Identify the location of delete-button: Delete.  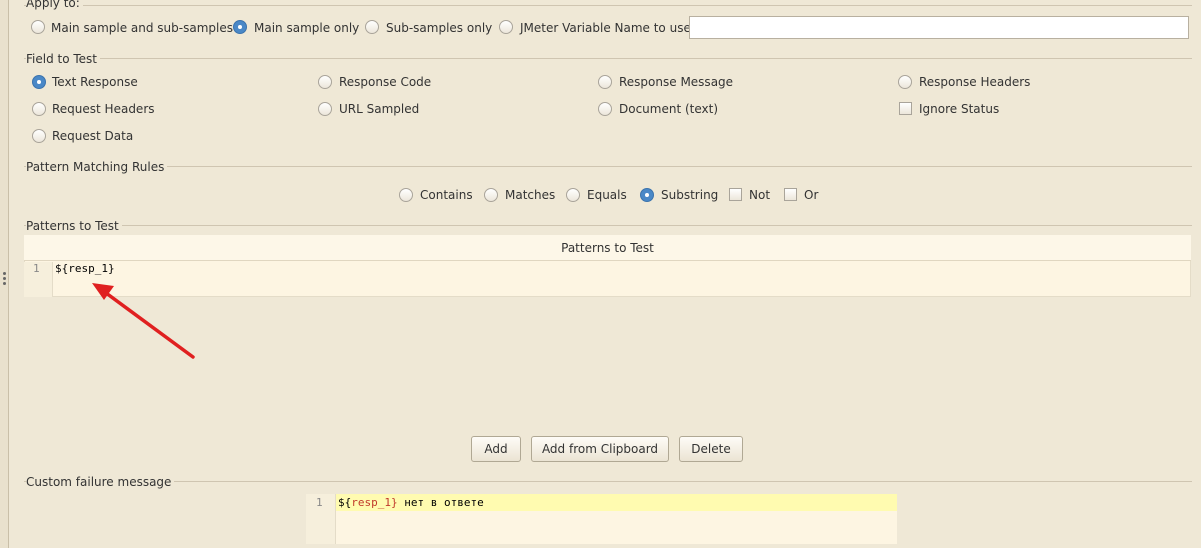
(711, 449).